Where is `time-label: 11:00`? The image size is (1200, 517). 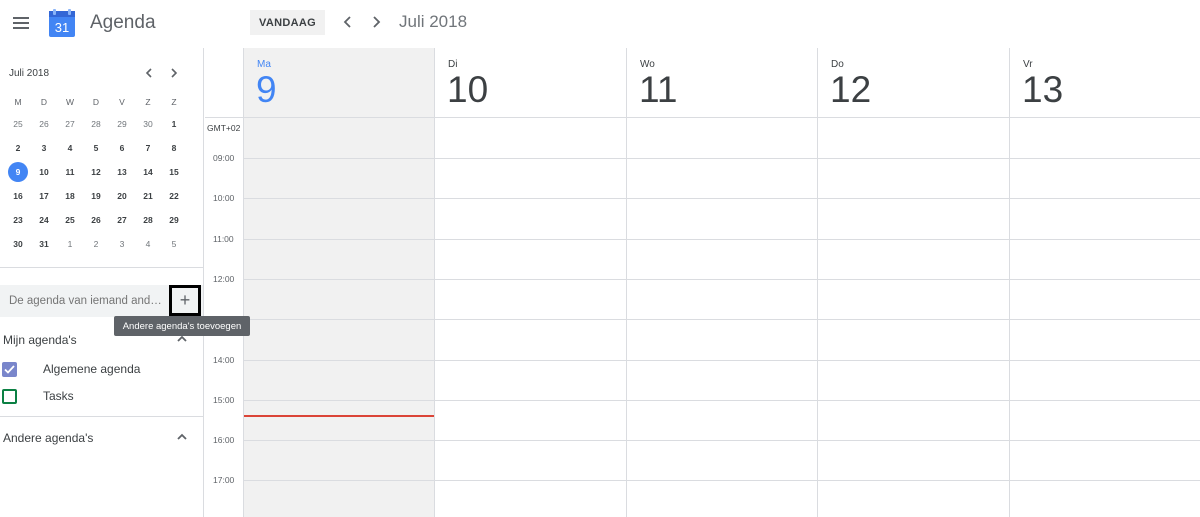
time-label: 11:00 is located at coordinates (223, 239).